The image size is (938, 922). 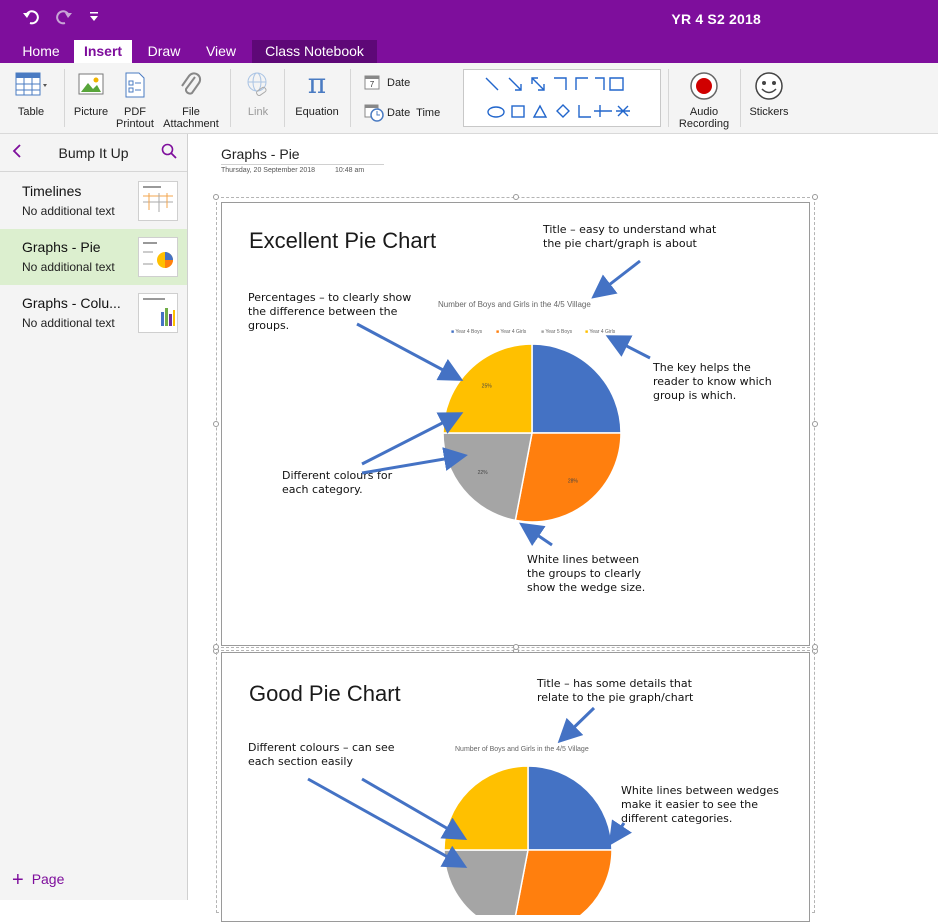 I want to click on date-button: 7 Date, so click(x=392, y=83).